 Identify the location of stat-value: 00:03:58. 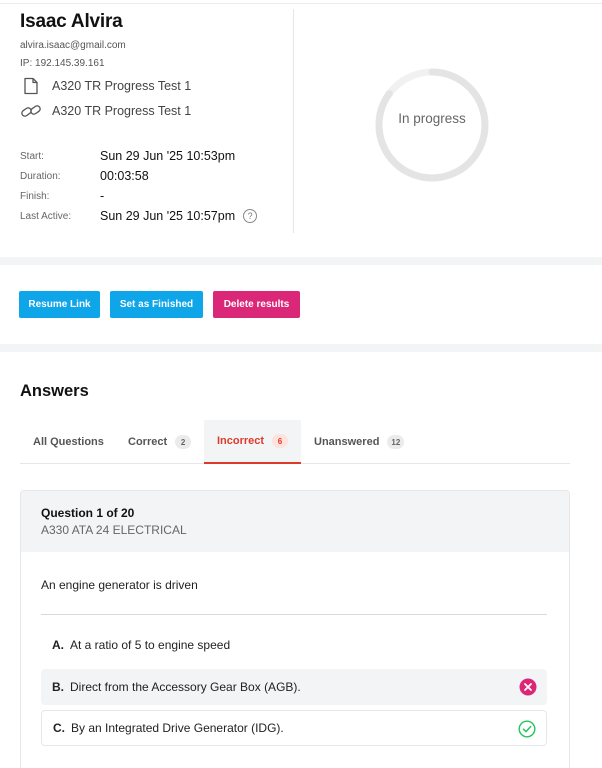
(124, 176).